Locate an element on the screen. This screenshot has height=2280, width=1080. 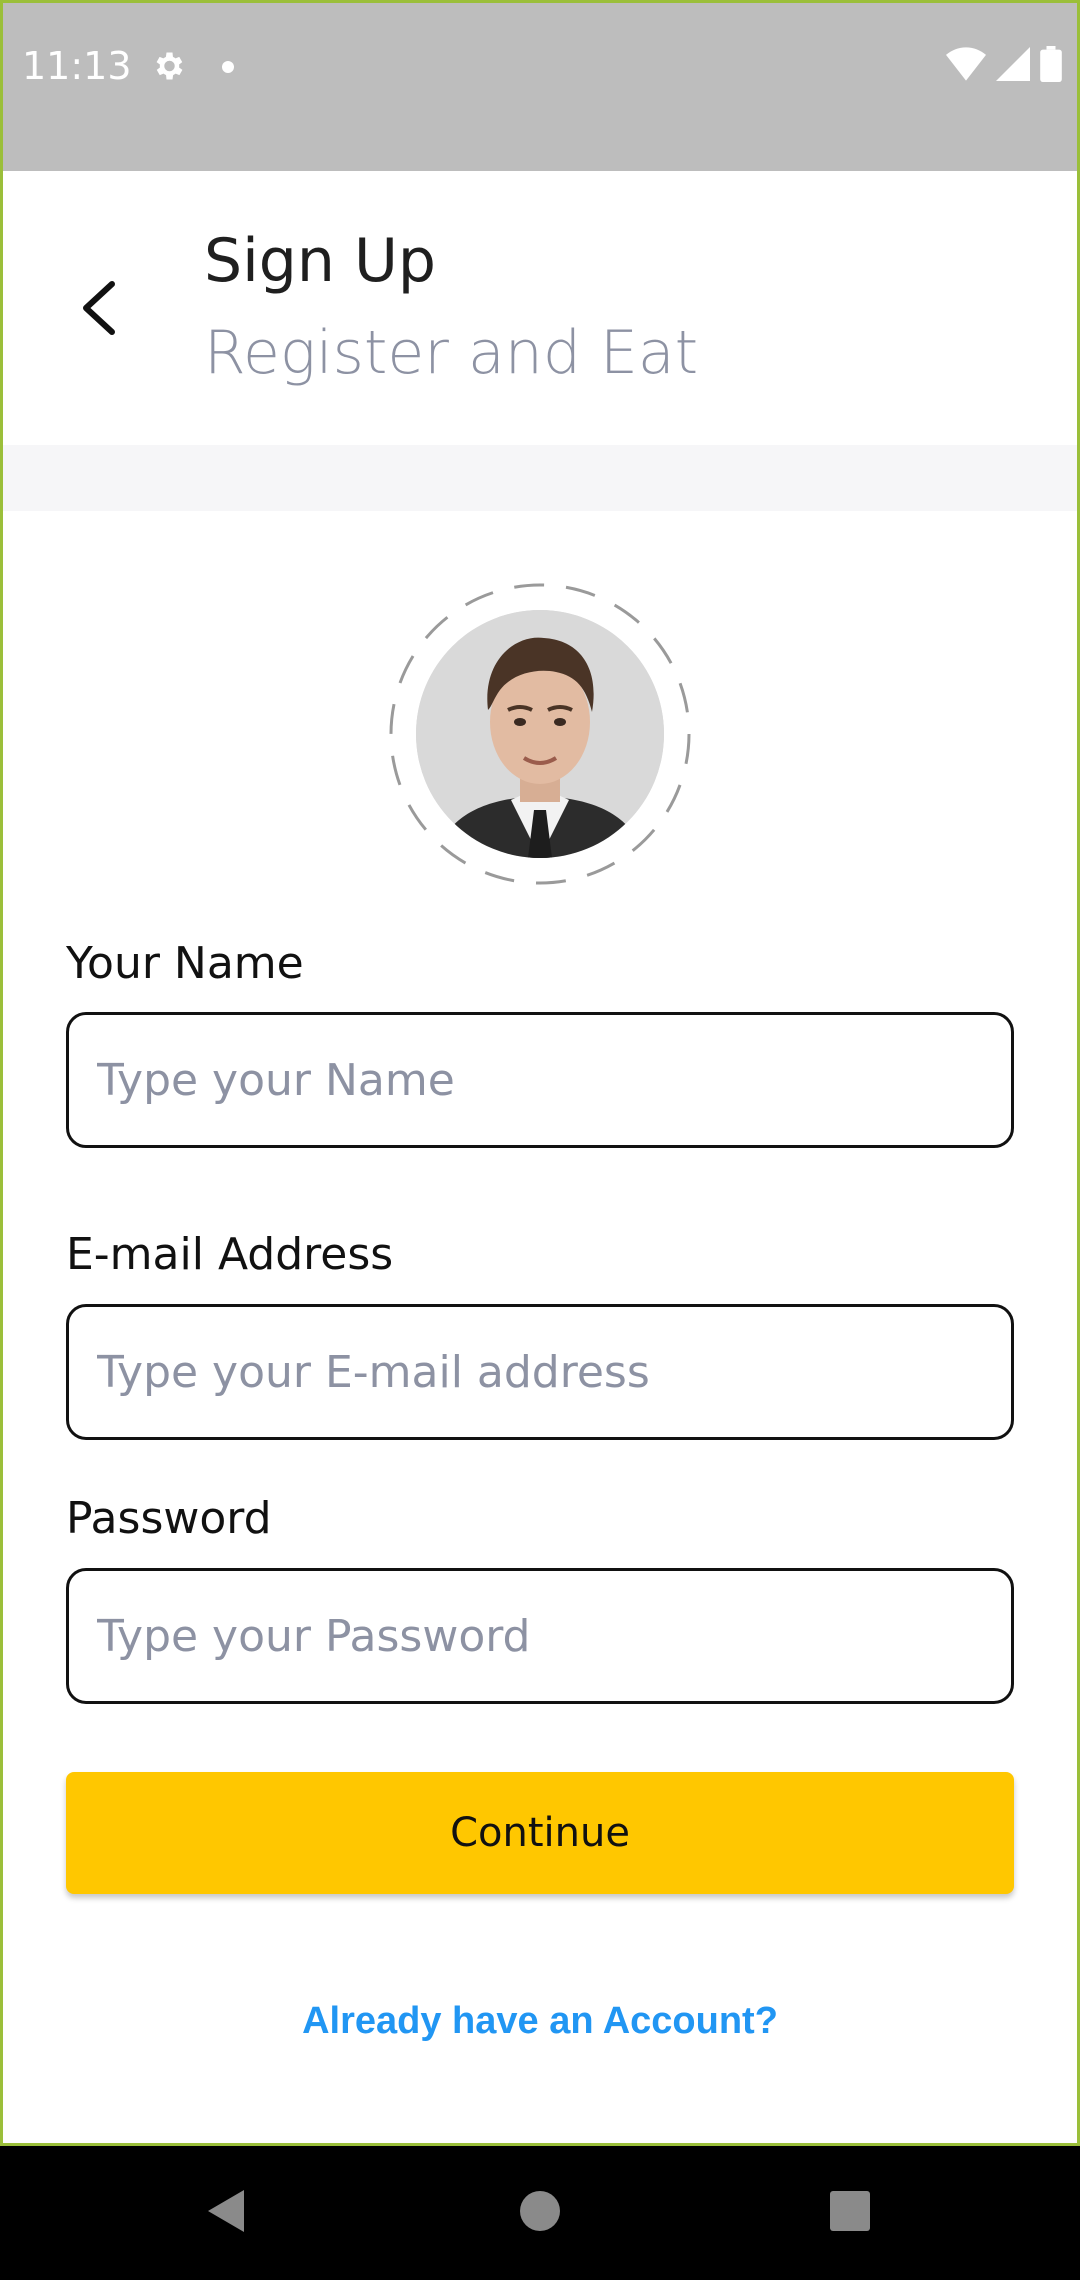
system-nav-bar is located at coordinates (540, 2213).